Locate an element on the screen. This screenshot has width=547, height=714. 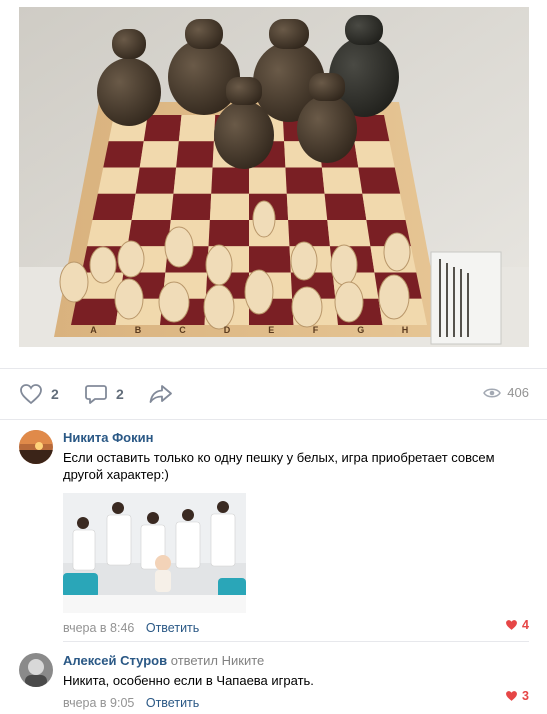
comment-divider is located at coordinates (296, 641).